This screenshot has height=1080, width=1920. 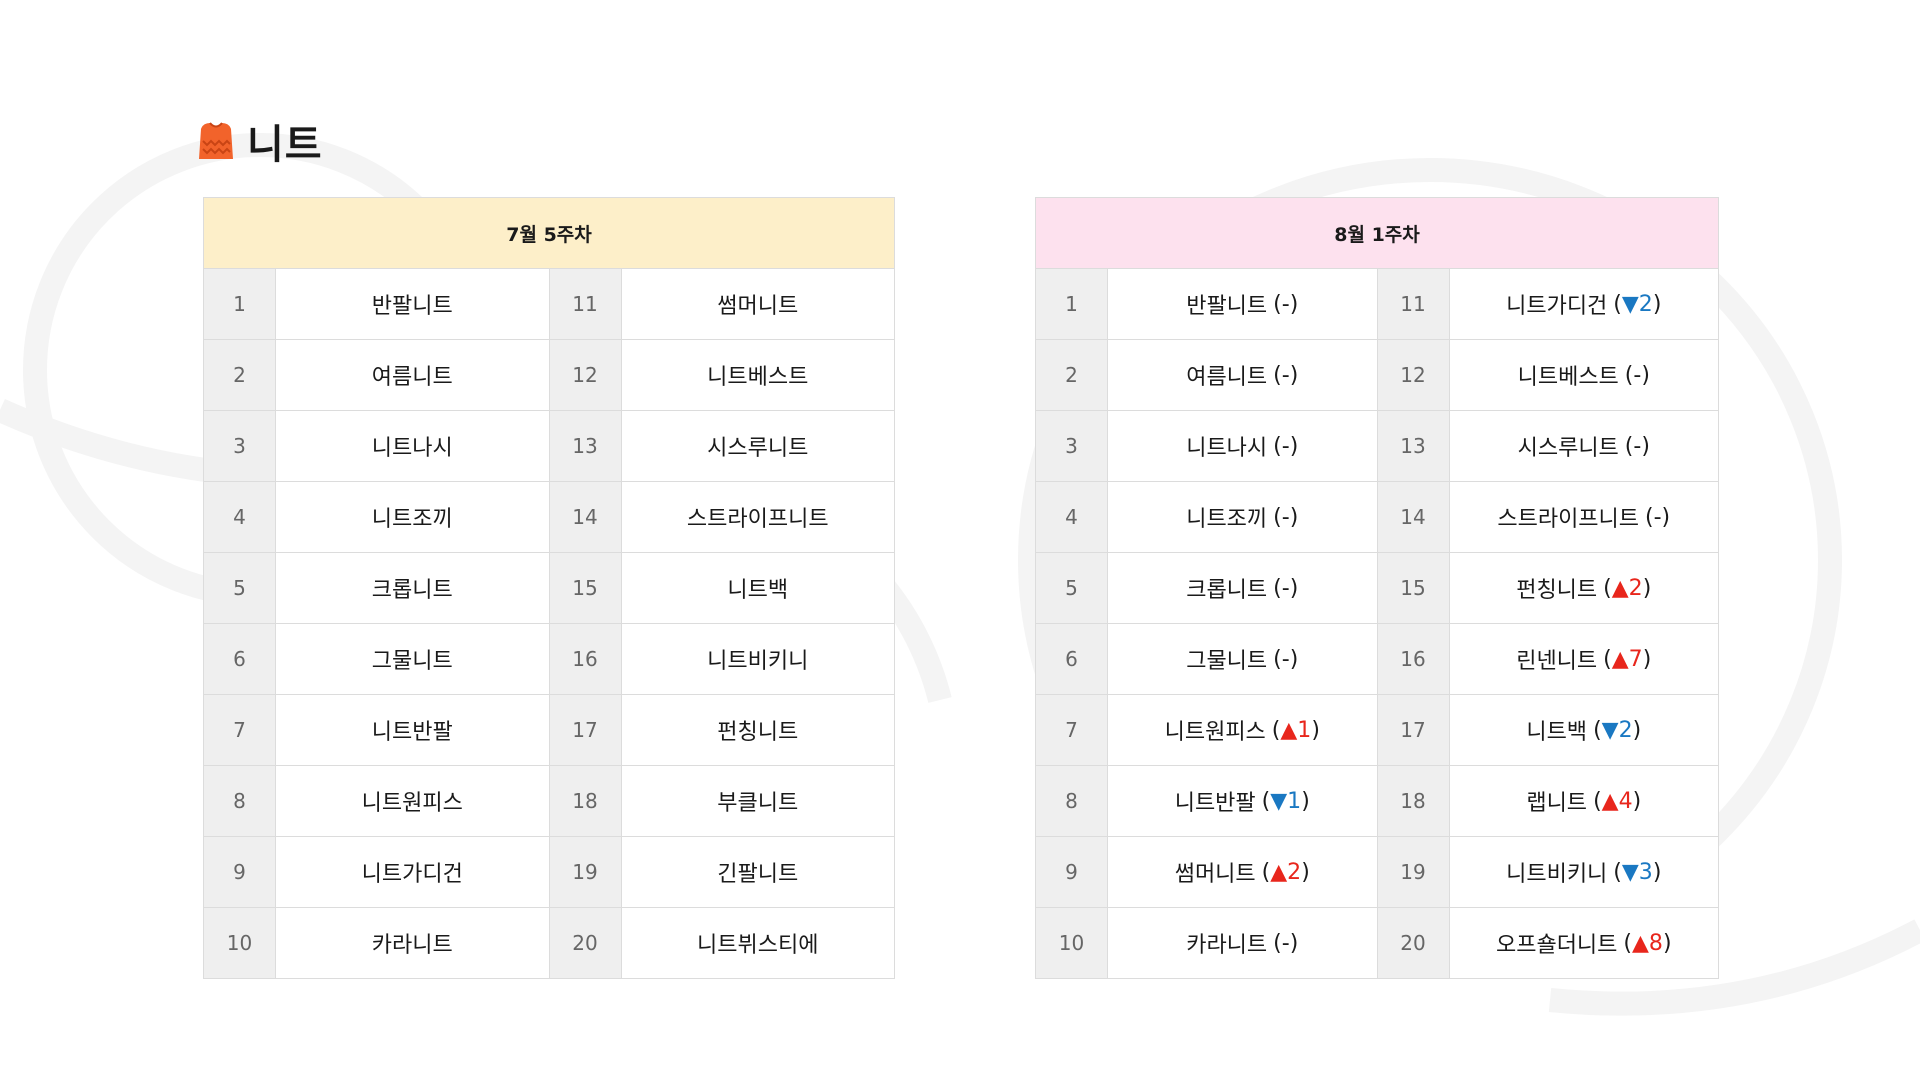 What do you see at coordinates (1227, 448) in the screenshot?
I see `keyword-name: 니트나시` at bounding box center [1227, 448].